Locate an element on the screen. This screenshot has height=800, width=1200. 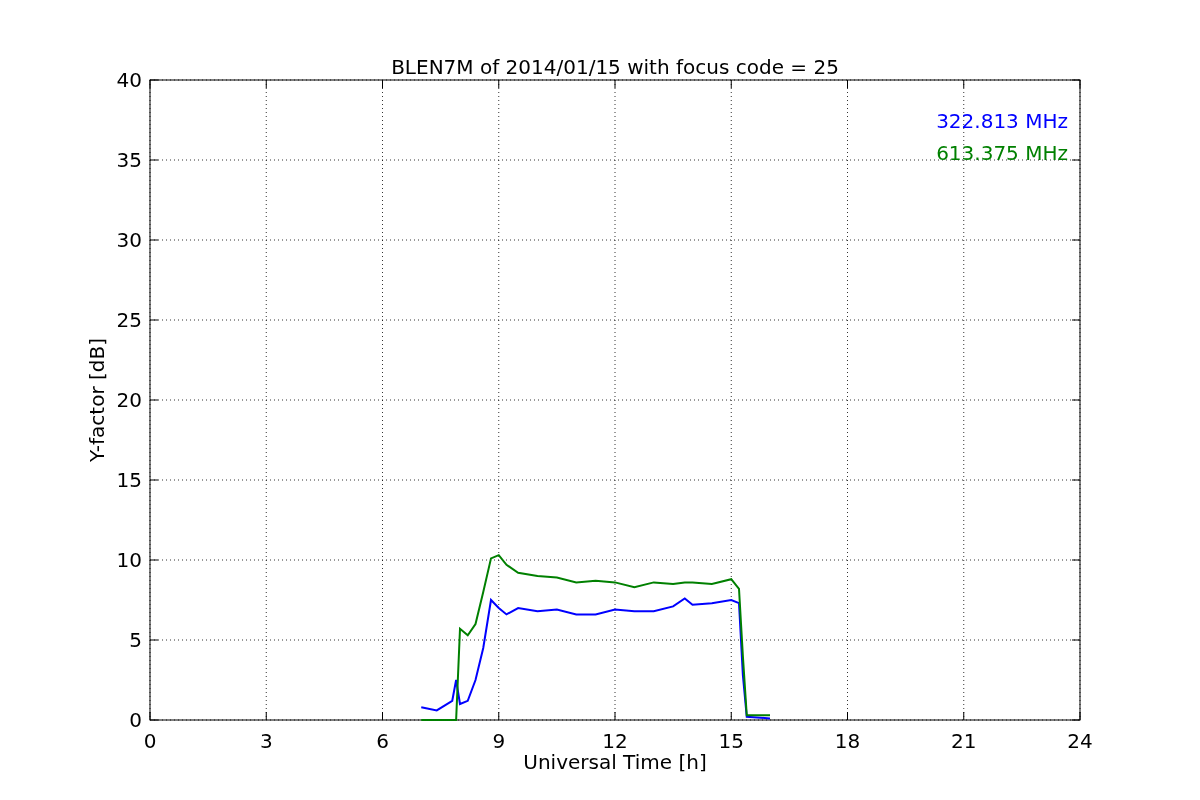
x-tick-label: 3 is located at coordinates (266, 741).